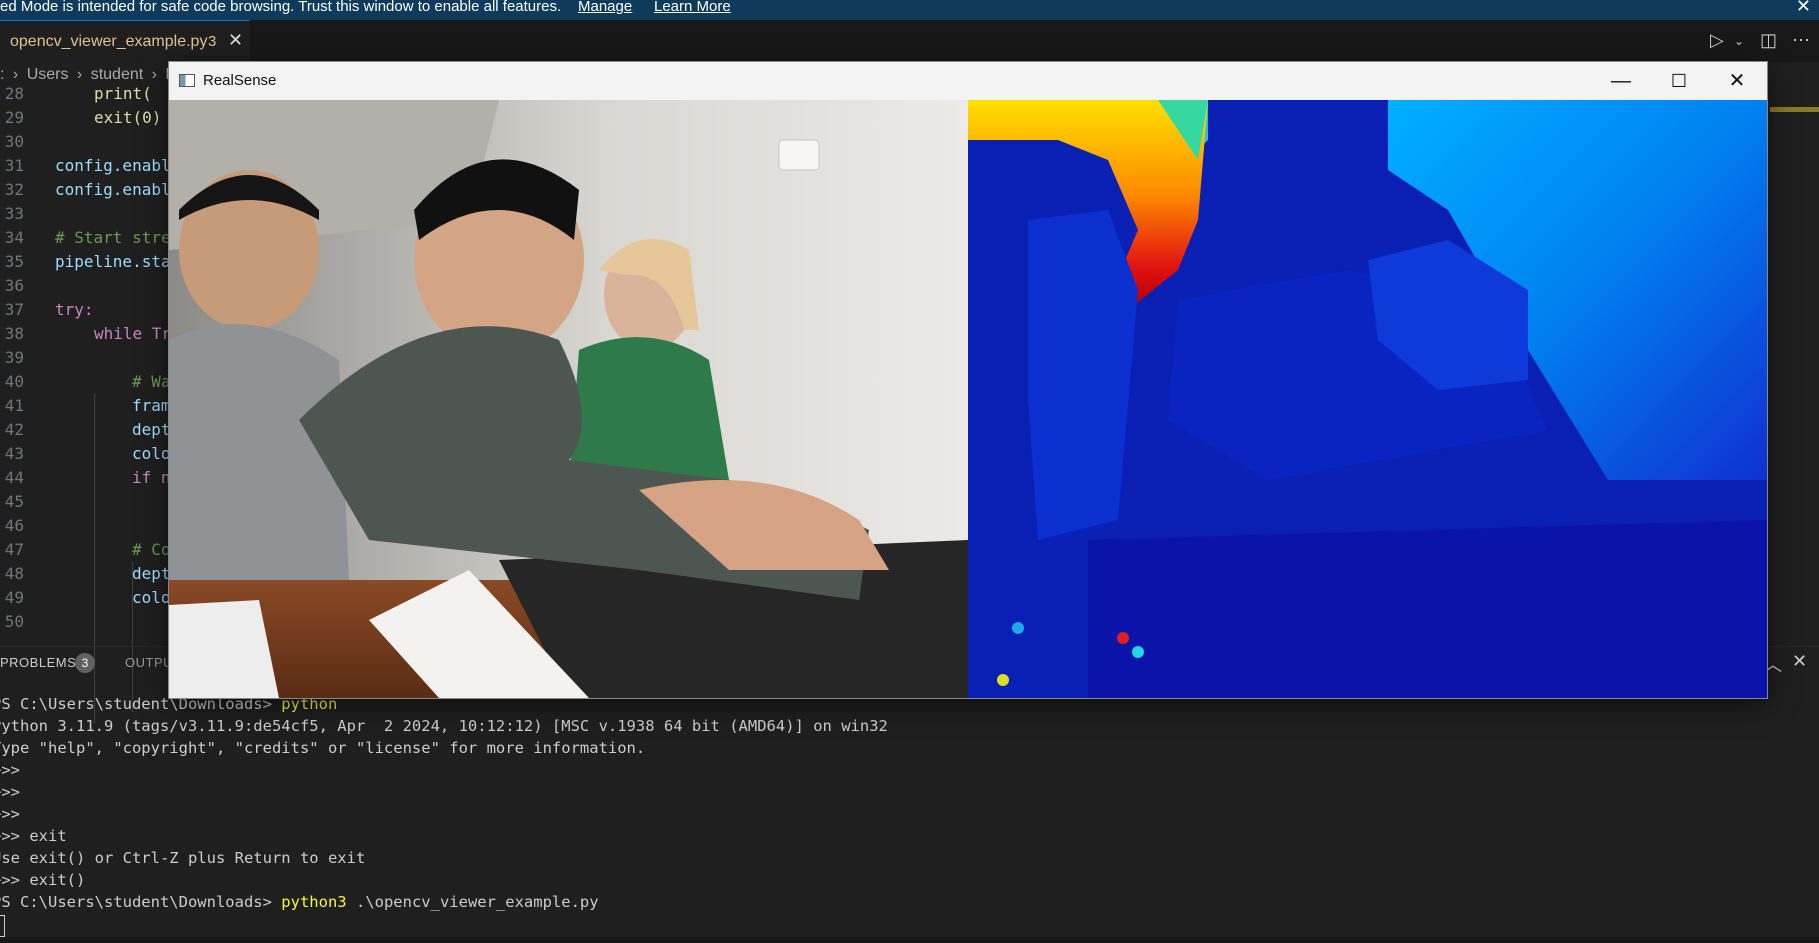 The width and height of the screenshot is (1819, 943). Describe the element at coordinates (14, 237) in the screenshot. I see `line-number: 34` at that location.